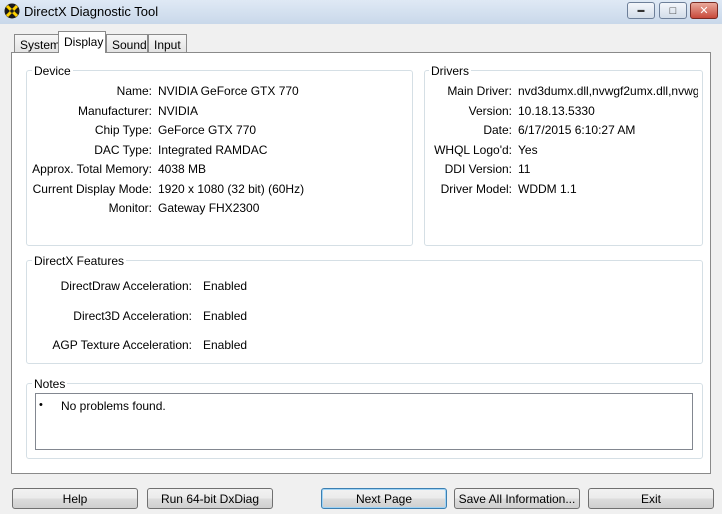  What do you see at coordinates (123, 150) in the screenshot?
I see `dac-type-label: DAC Type:` at bounding box center [123, 150].